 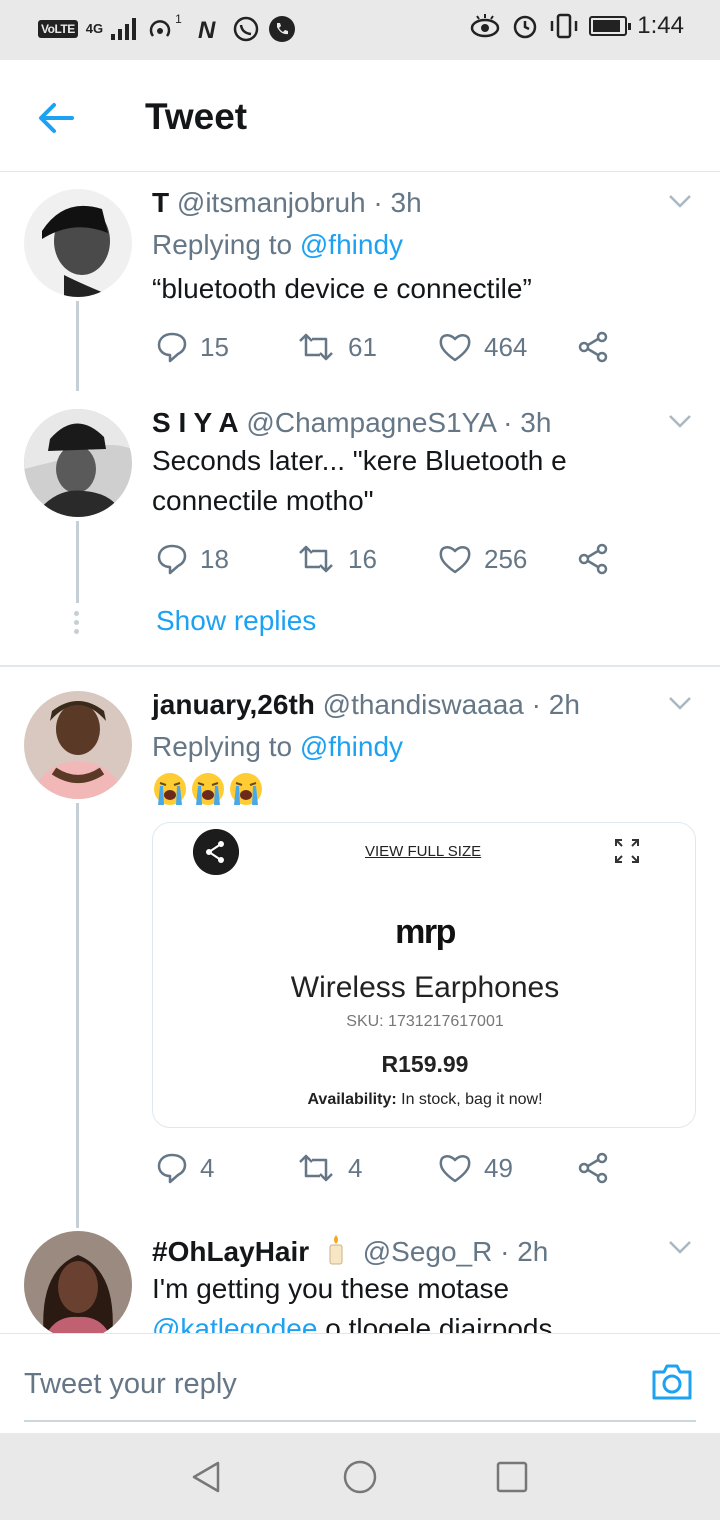 What do you see at coordinates (124, 29) in the screenshot?
I see `signal-icon` at bounding box center [124, 29].